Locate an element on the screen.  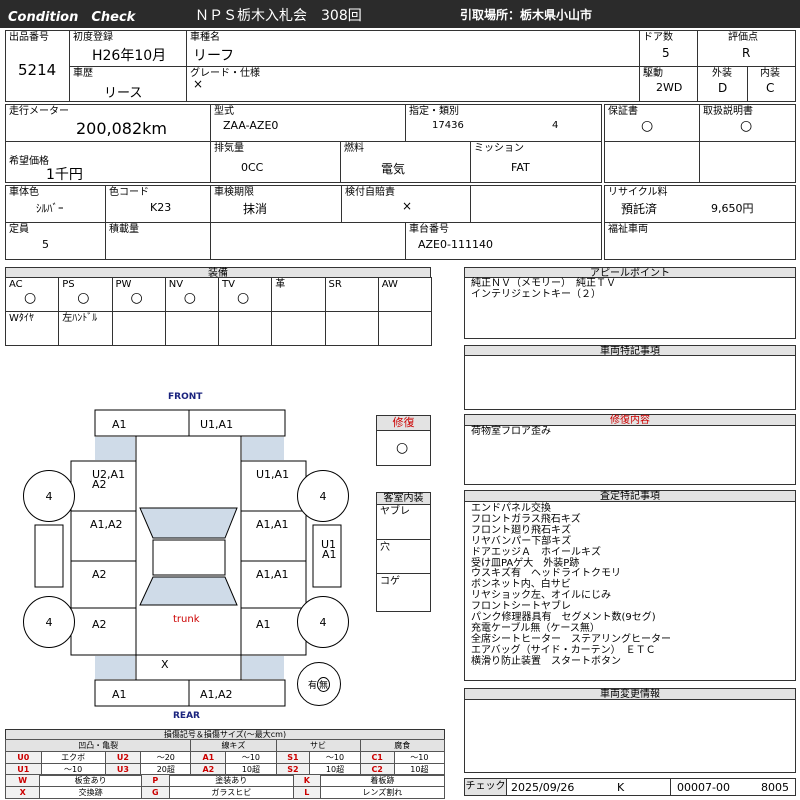
legend-group-scratch: 線キズ is located at coordinates (233, 745).